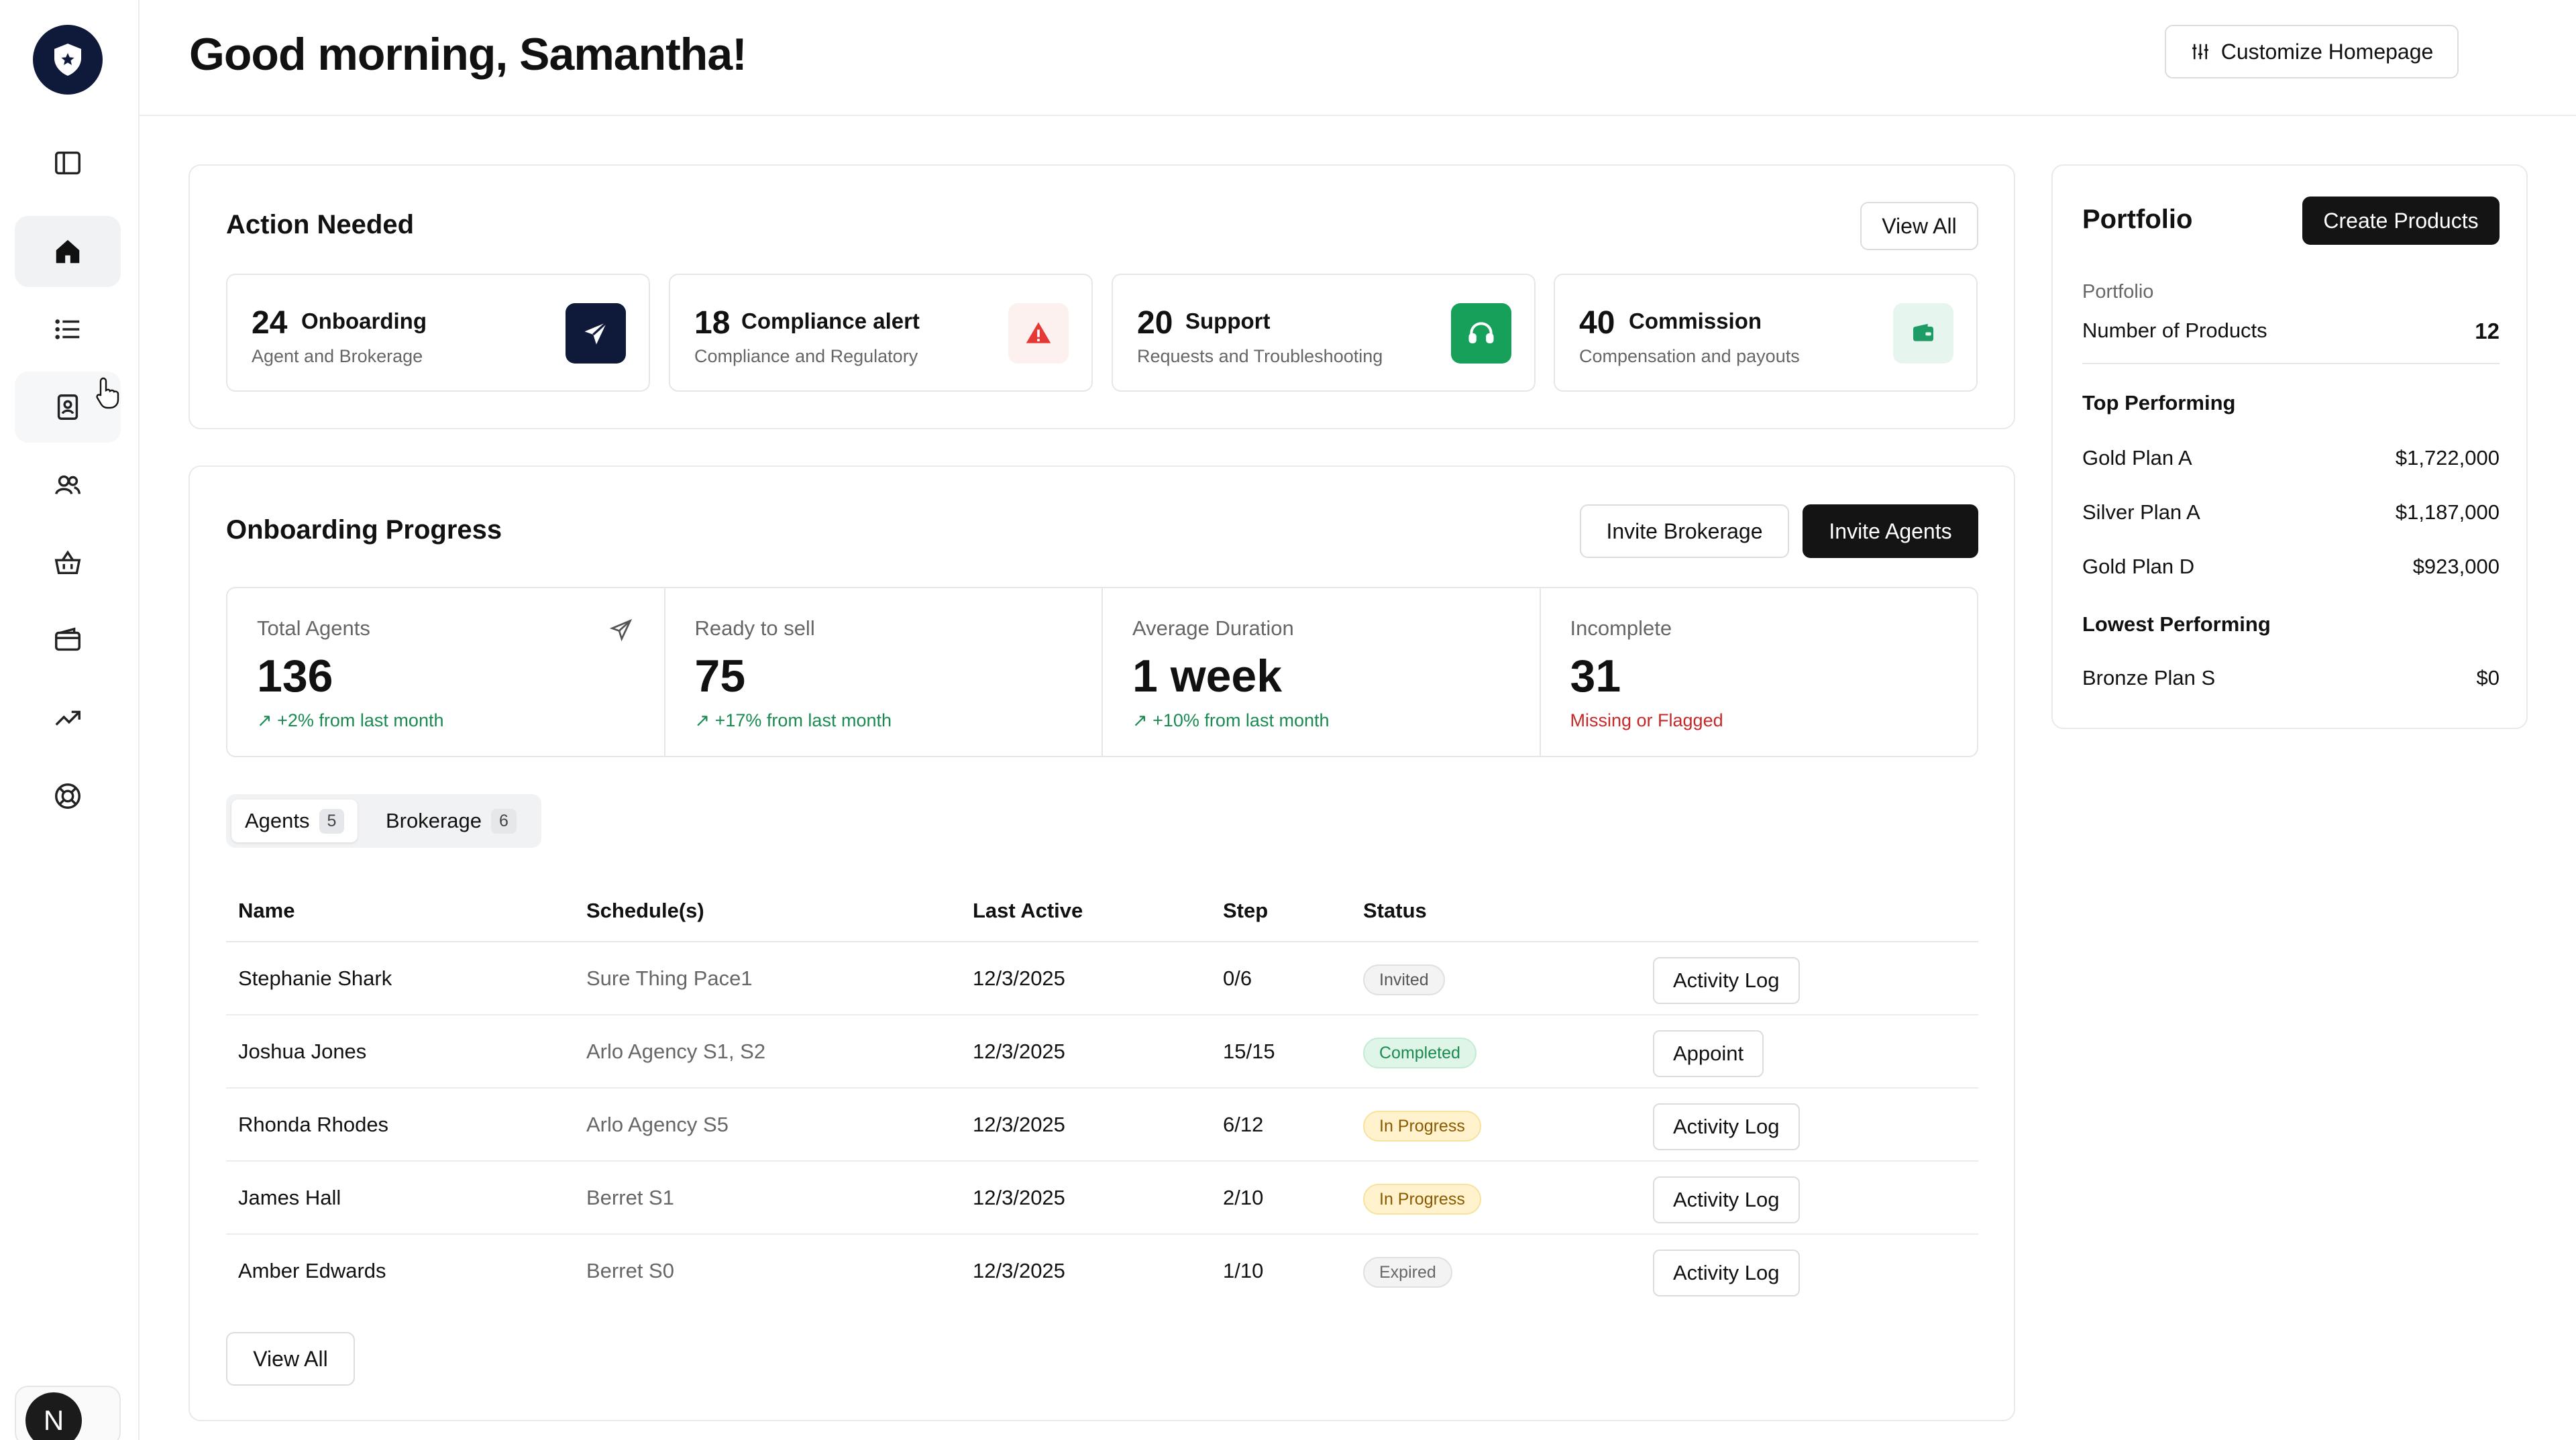 Image resolution: width=2576 pixels, height=1440 pixels. Describe the element at coordinates (266, 911) in the screenshot. I see `column-header-name: Name` at that location.